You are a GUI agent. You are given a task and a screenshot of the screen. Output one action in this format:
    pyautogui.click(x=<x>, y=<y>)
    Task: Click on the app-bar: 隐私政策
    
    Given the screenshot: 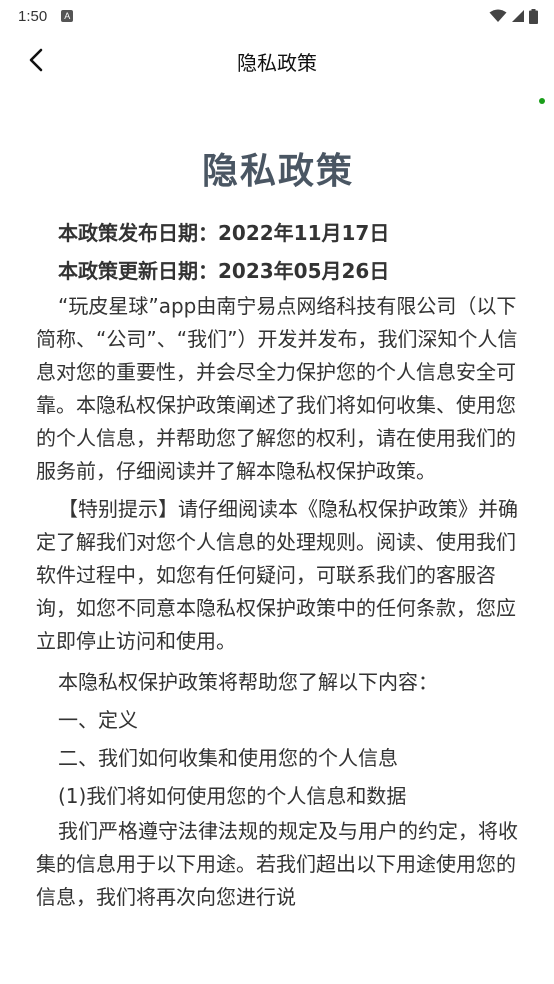 What is the action you would take?
    pyautogui.click(x=277, y=61)
    